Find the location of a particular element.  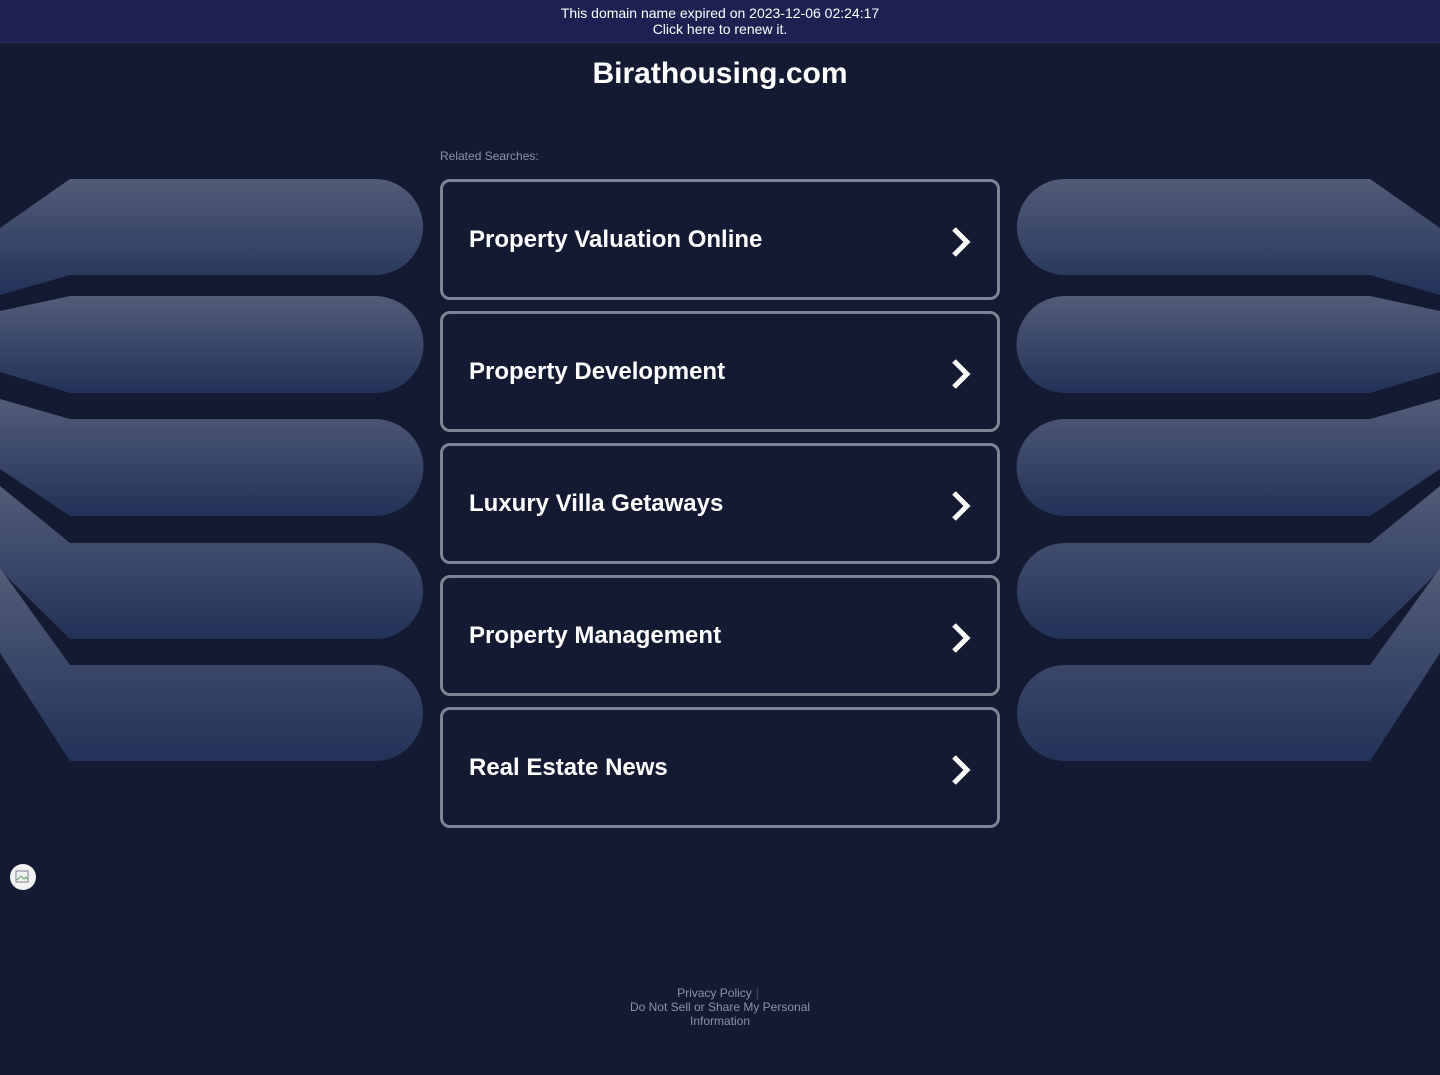

broken-image-icon is located at coordinates (22, 876).